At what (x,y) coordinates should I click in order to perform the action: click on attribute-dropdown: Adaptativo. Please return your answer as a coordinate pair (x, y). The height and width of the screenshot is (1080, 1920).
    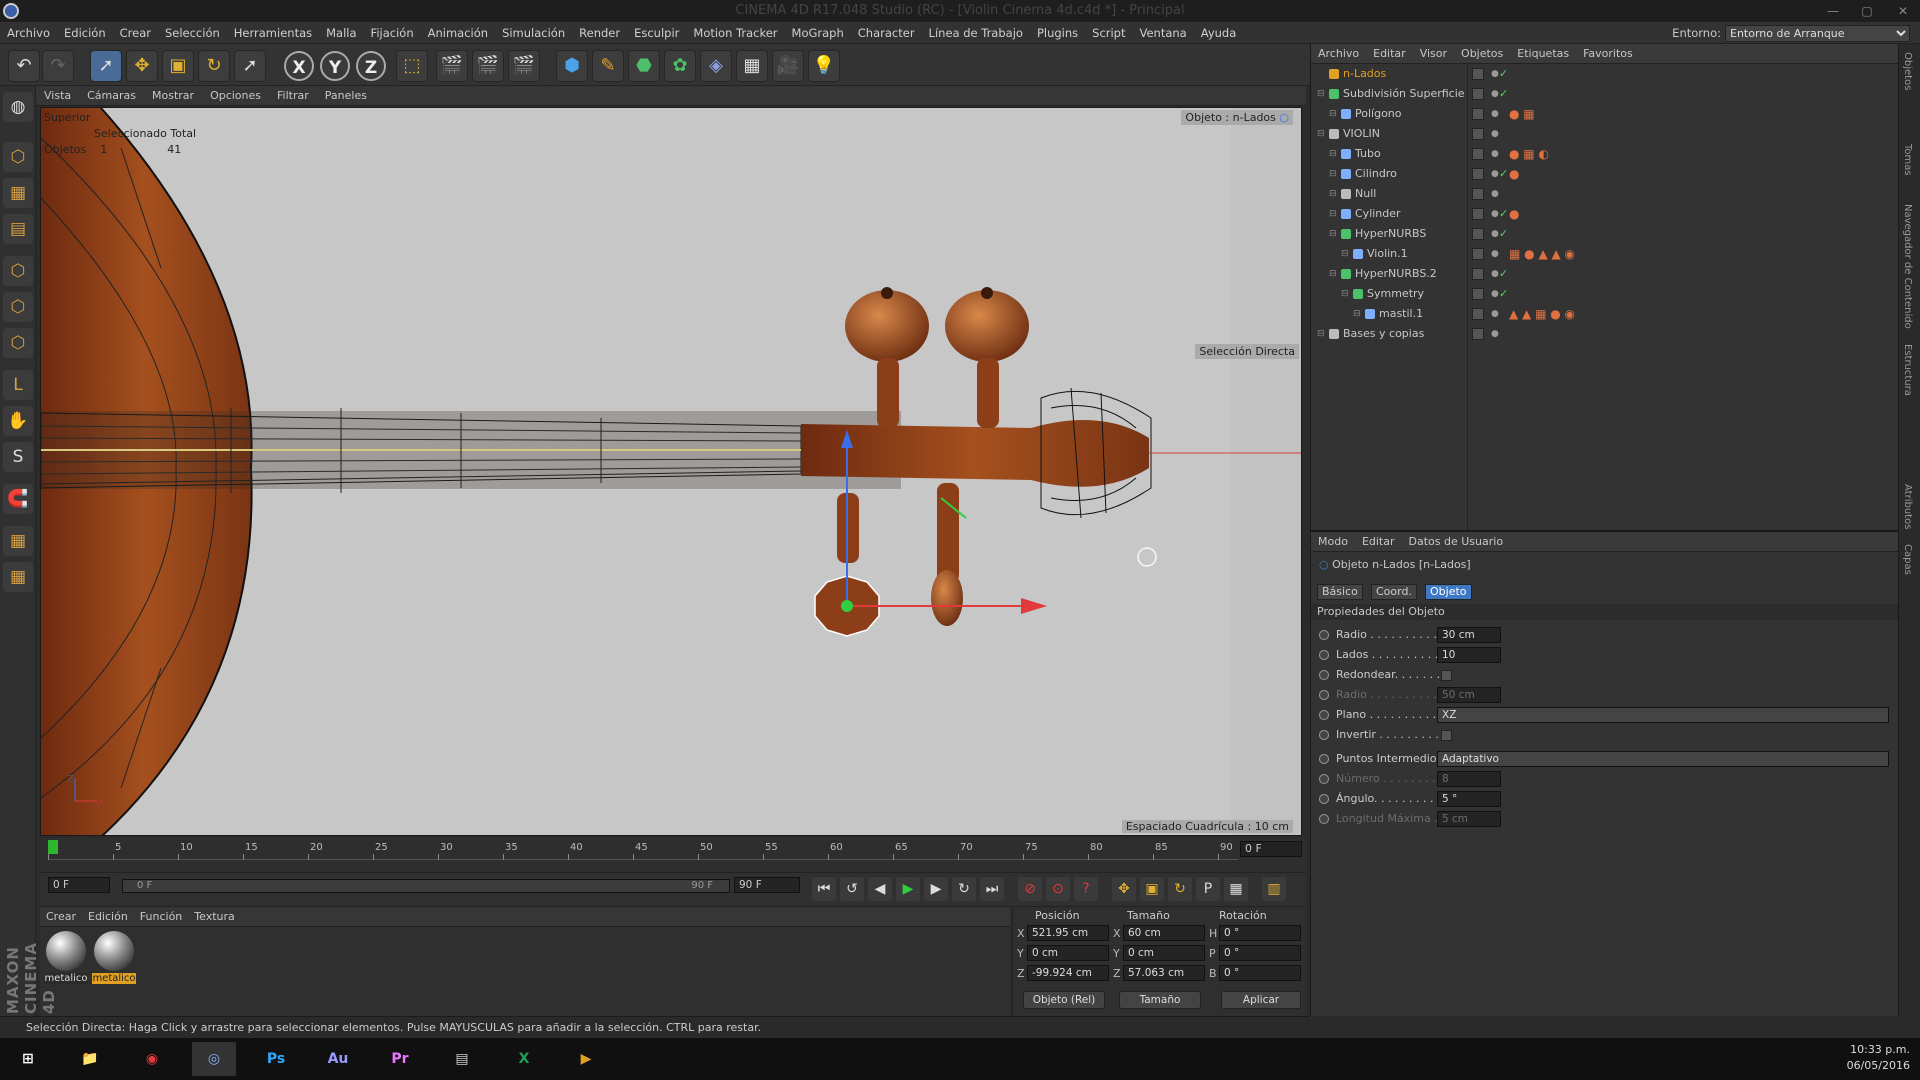
    Looking at the image, I should click on (1663, 759).